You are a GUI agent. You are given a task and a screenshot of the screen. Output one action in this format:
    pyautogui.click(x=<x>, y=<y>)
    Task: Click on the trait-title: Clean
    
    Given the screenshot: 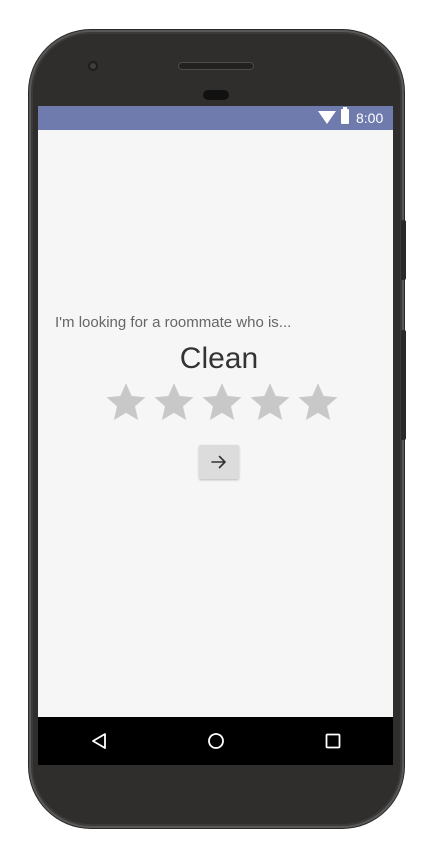 What is the action you would take?
    pyautogui.click(x=219, y=358)
    